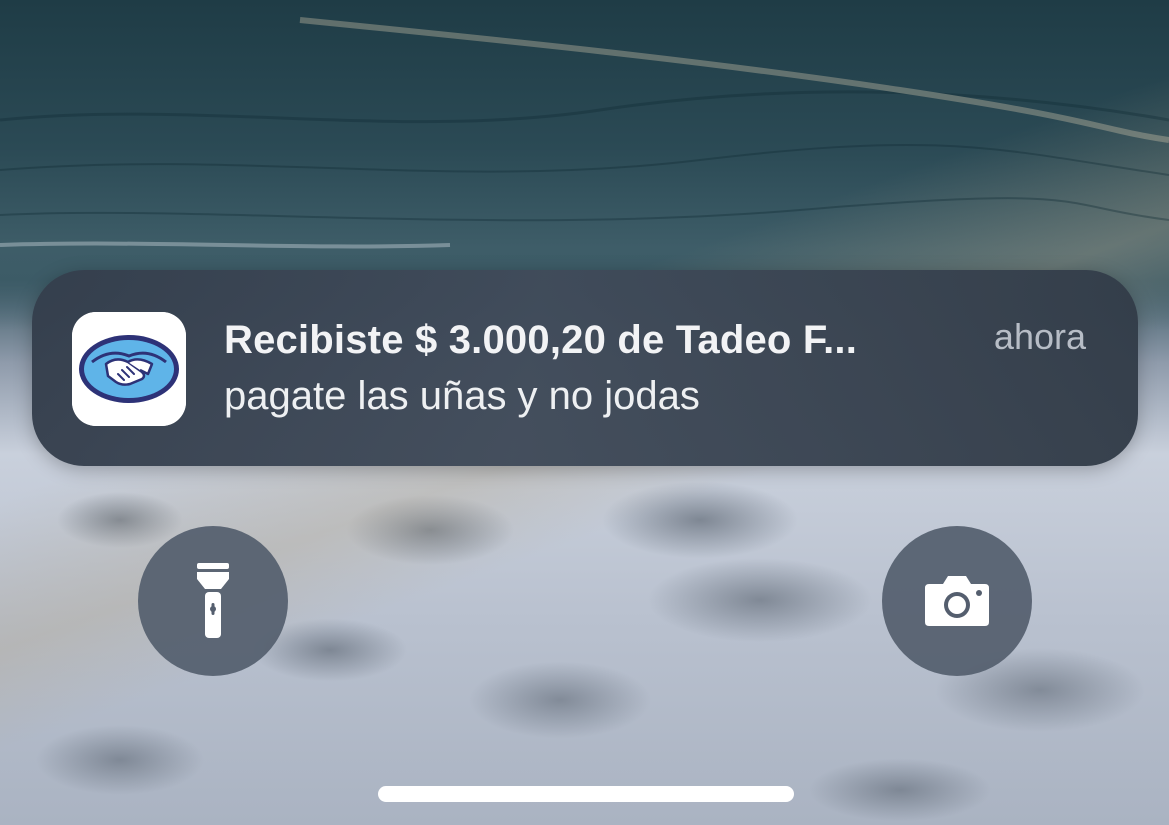 The image size is (1169, 825). I want to click on camera-button, so click(957, 601).